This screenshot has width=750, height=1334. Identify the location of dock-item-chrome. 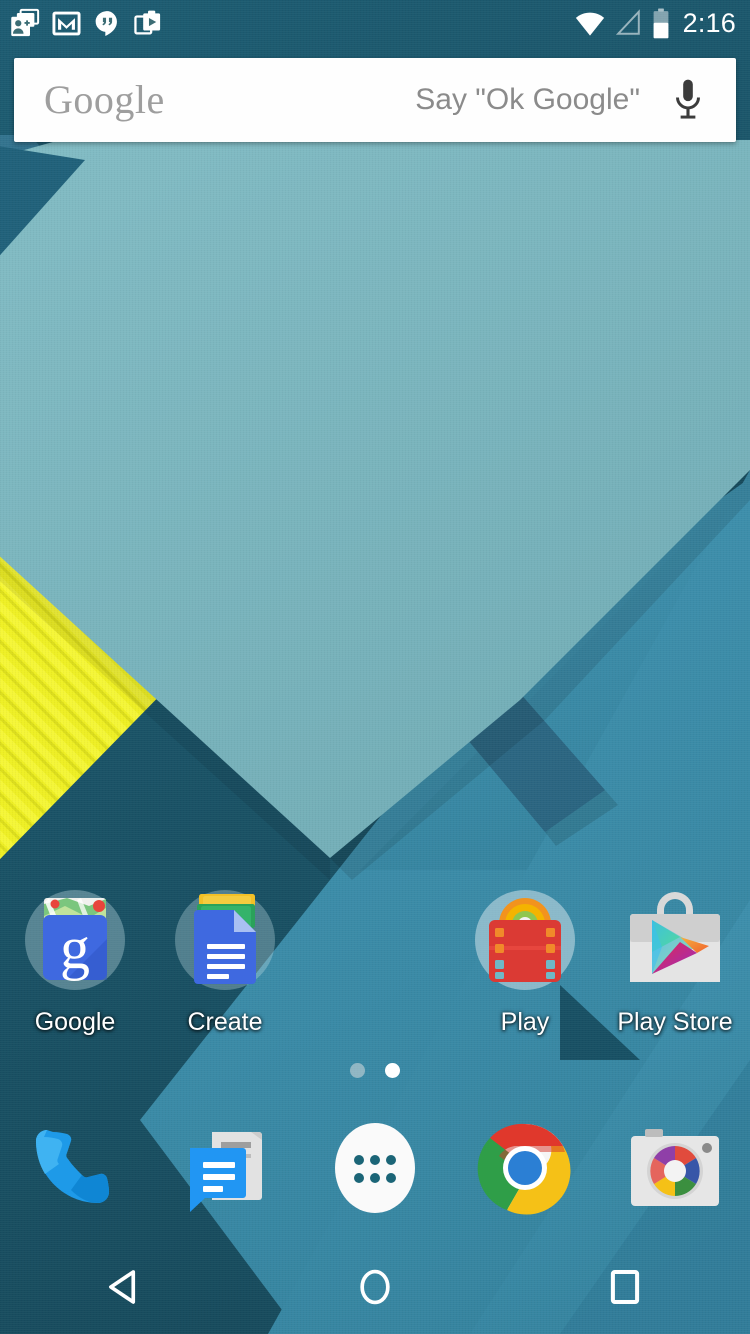
(525, 1168).